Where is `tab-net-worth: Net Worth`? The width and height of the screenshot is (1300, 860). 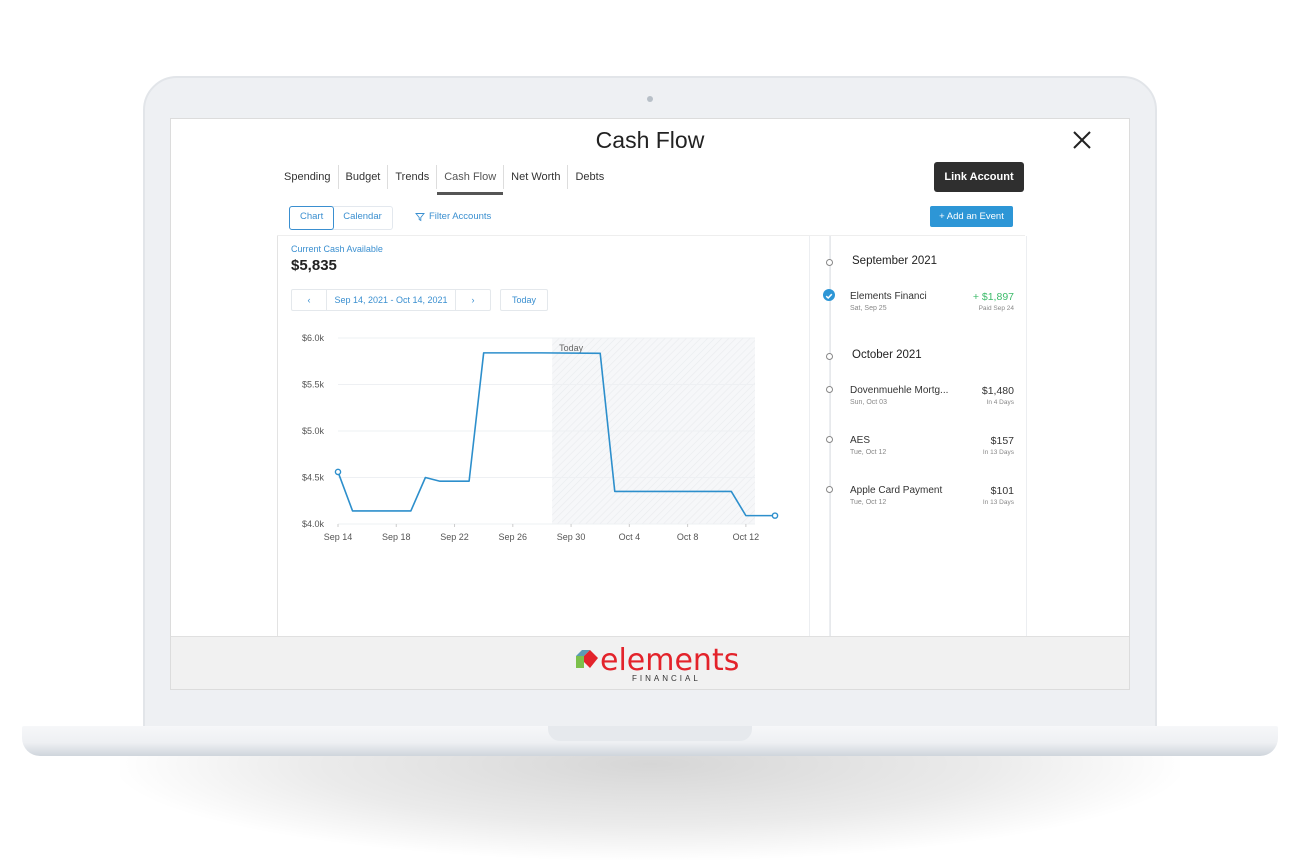 tab-net-worth: Net Worth is located at coordinates (536, 177).